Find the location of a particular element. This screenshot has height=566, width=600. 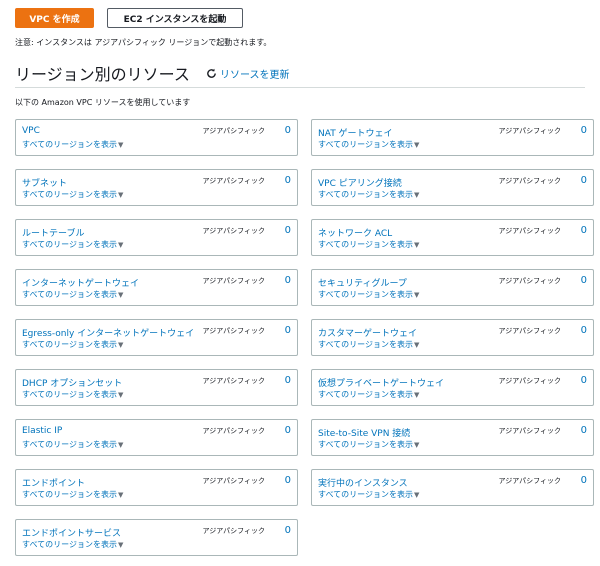

resource-title-link: VPC is located at coordinates (31, 131).